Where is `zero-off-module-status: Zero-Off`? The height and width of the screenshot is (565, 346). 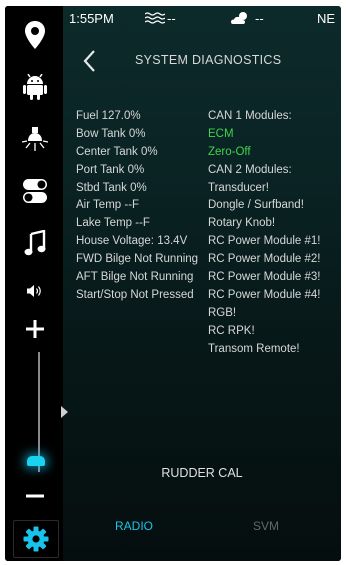
zero-off-module-status: Zero-Off is located at coordinates (229, 151).